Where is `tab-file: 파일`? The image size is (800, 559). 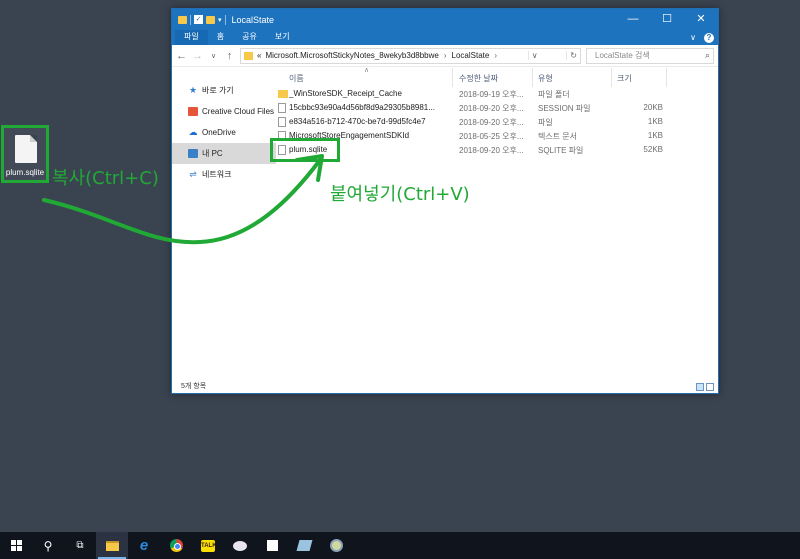
tab-file: 파일 is located at coordinates (191, 37).